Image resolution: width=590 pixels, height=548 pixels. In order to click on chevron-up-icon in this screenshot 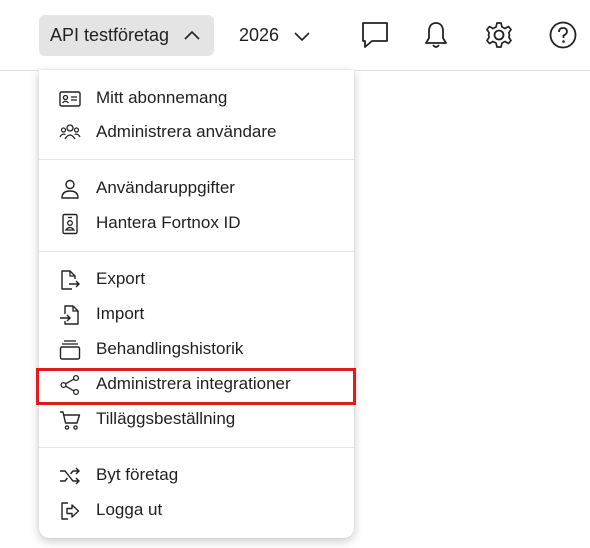, I will do `click(192, 35)`.